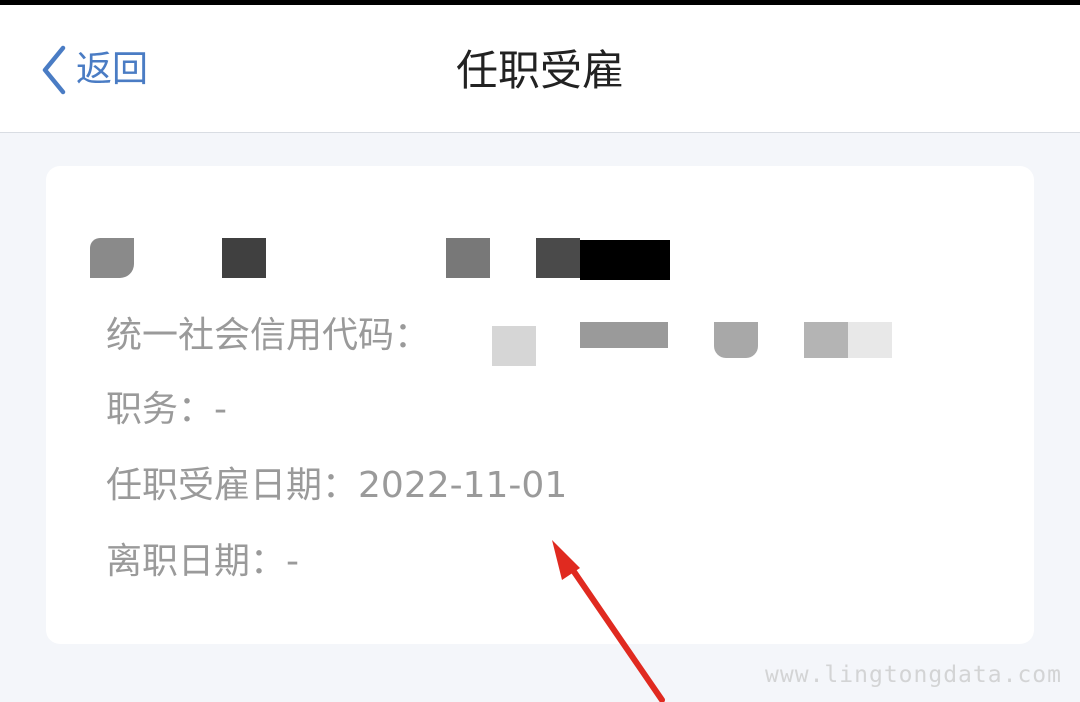 This screenshot has height=702, width=1080. I want to click on resignation-date-label: 离职日期：, so click(196, 561).